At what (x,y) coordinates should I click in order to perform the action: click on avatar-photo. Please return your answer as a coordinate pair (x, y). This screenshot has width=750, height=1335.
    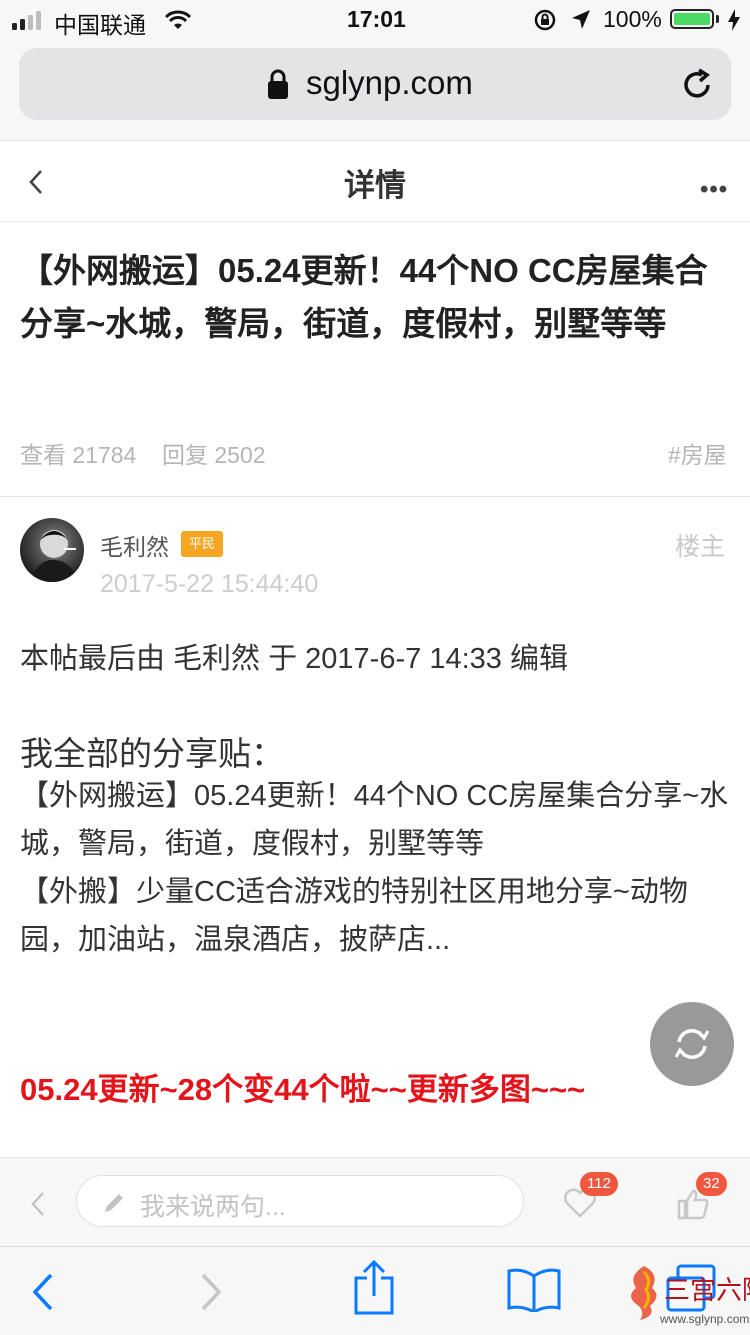
    Looking at the image, I should click on (54, 556).